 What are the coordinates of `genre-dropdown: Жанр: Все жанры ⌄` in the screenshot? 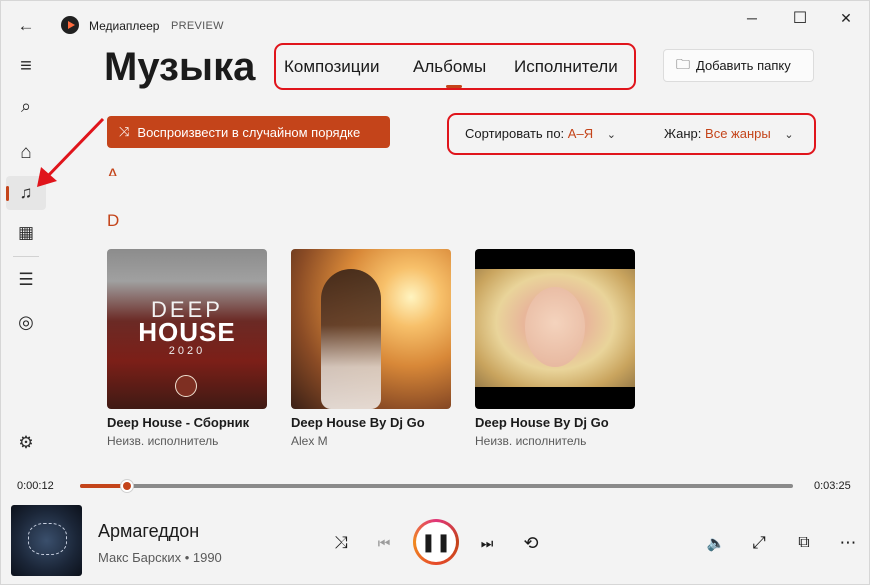 It's located at (729, 133).